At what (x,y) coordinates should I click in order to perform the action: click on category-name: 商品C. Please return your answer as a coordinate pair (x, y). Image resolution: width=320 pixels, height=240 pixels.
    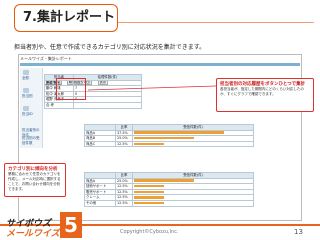
    Looking at the image, I should click on (100, 144).